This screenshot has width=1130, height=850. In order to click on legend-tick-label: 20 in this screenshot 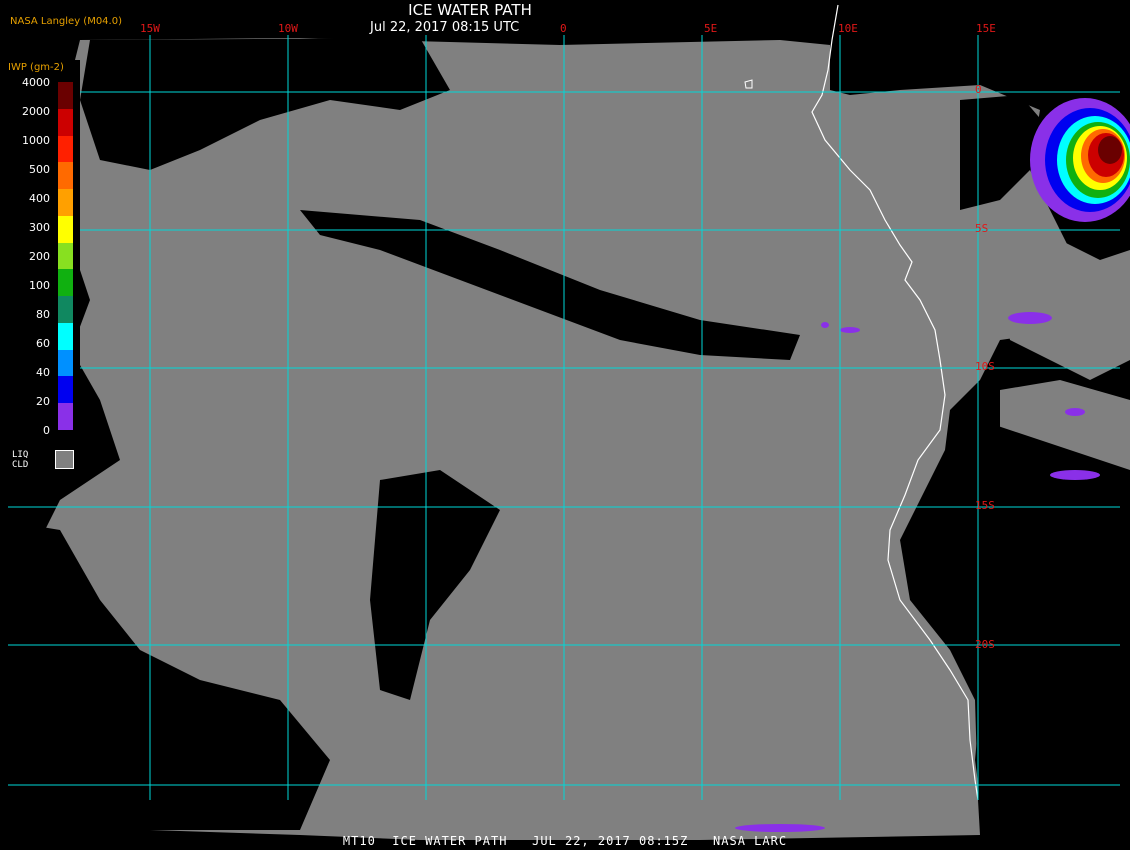, I will do `click(43, 401)`.